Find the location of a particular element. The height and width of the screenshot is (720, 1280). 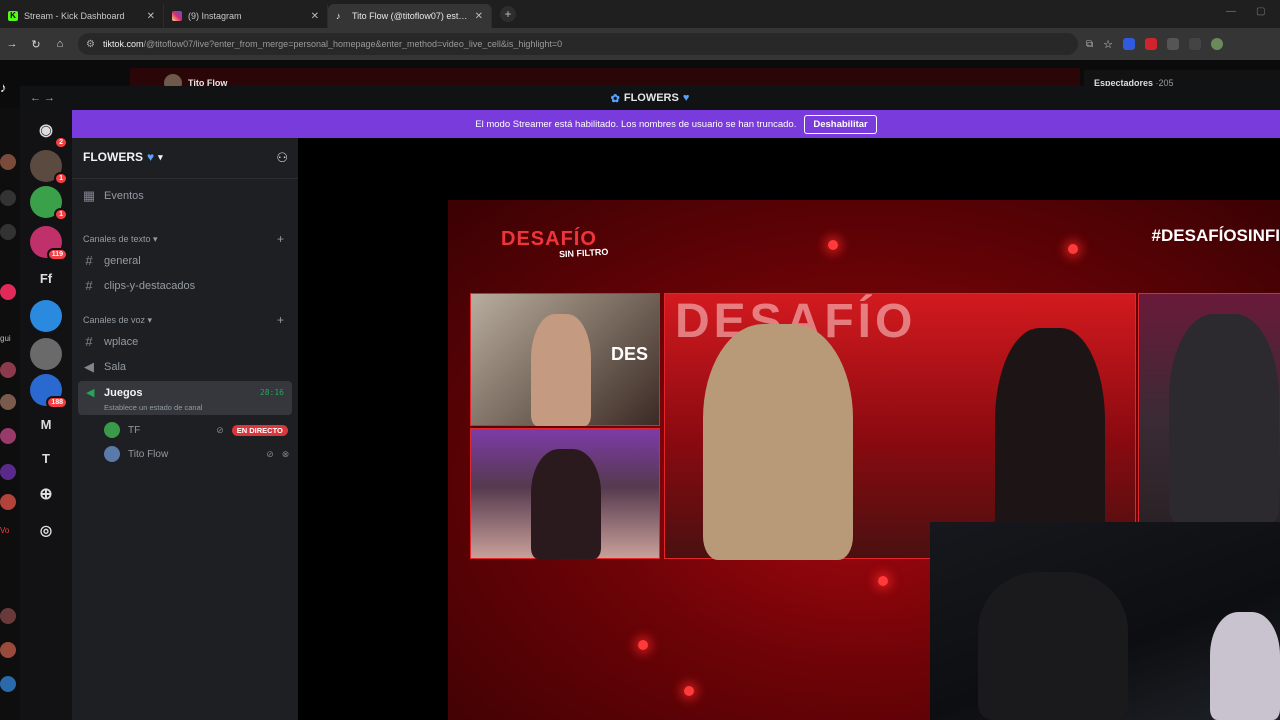

video-panel: DESAFÍO is located at coordinates (900, 426).